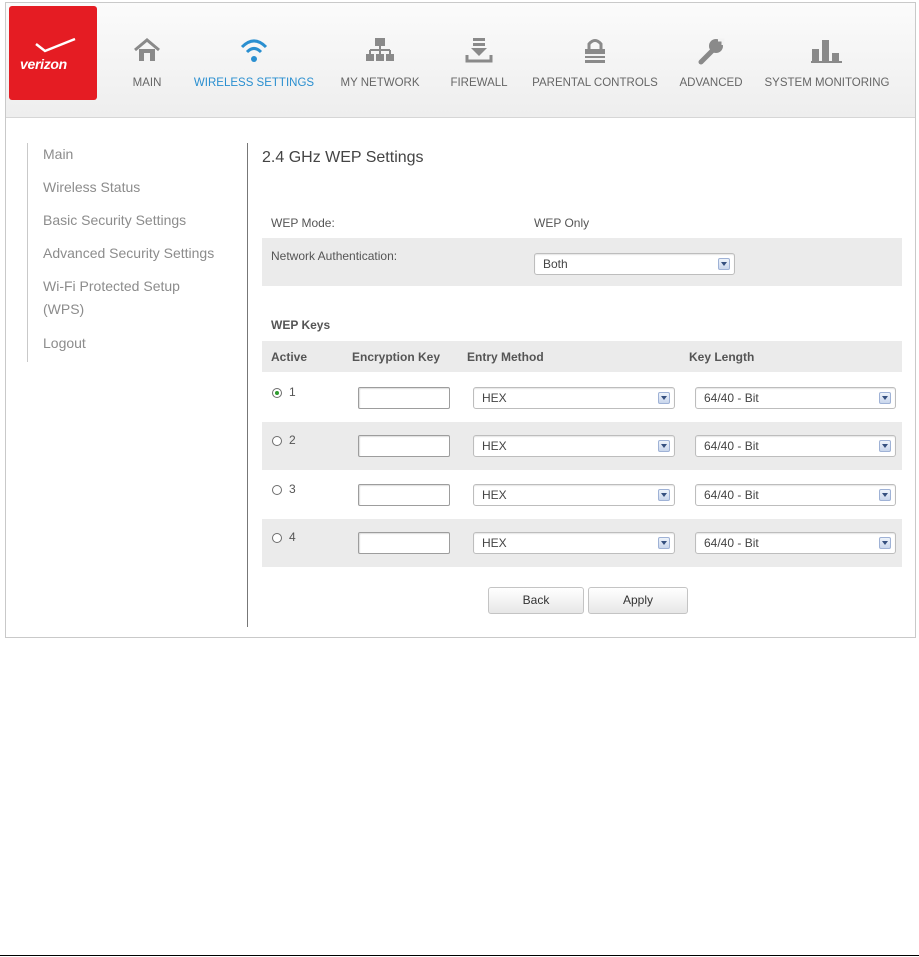  Describe the element at coordinates (292, 489) in the screenshot. I see `key-number-3: 3` at that location.